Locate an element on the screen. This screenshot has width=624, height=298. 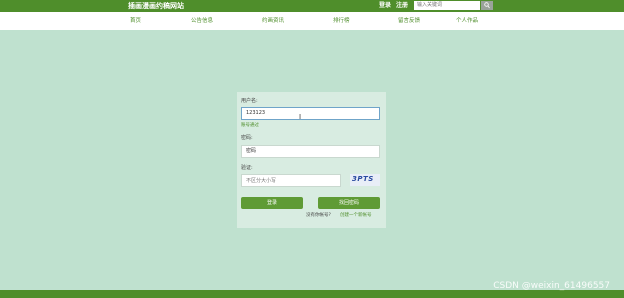
username-label: 用户名: is located at coordinates (249, 101).